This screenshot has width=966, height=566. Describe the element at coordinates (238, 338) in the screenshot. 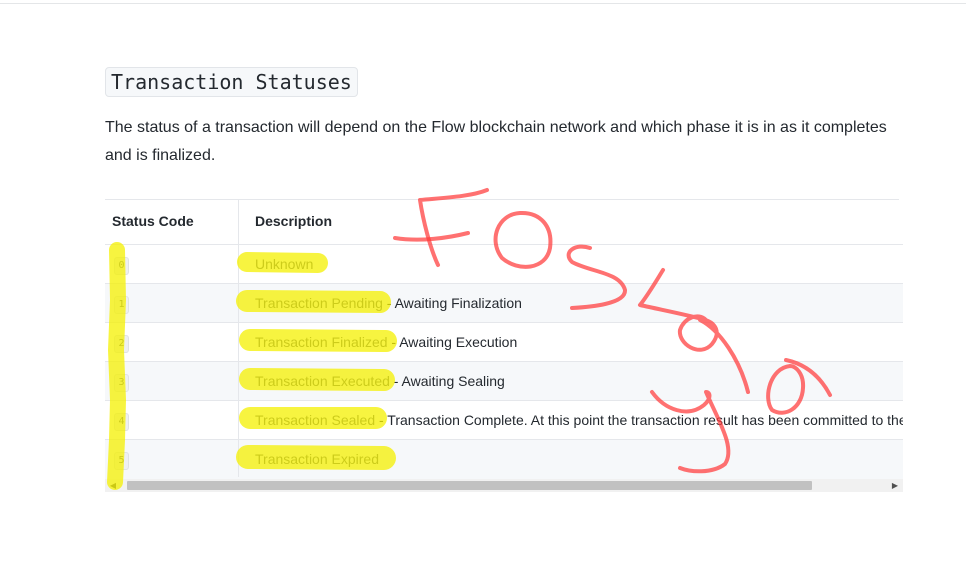

I see `column-divider` at that location.